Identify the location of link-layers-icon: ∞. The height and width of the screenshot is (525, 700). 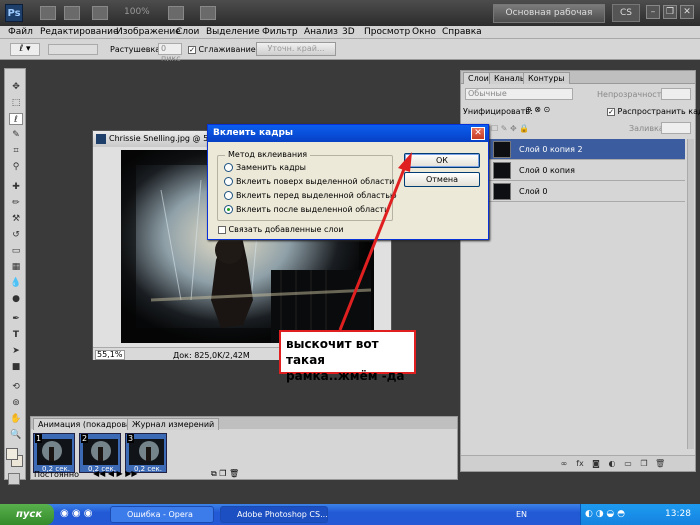
(564, 464).